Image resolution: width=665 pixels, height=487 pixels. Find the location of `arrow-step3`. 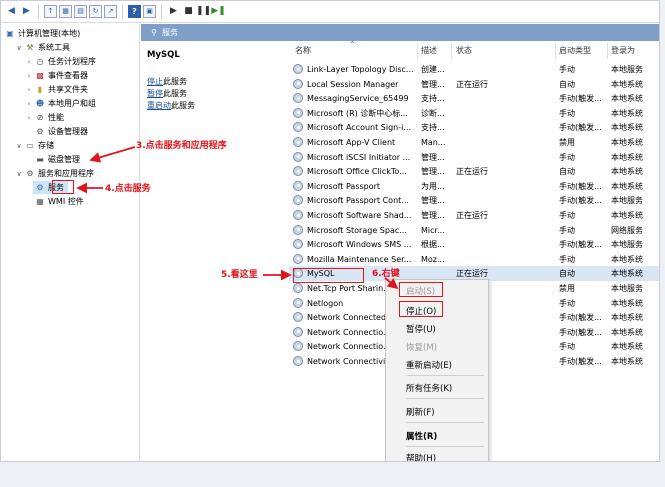

arrow-step3 is located at coordinates (112, 154).